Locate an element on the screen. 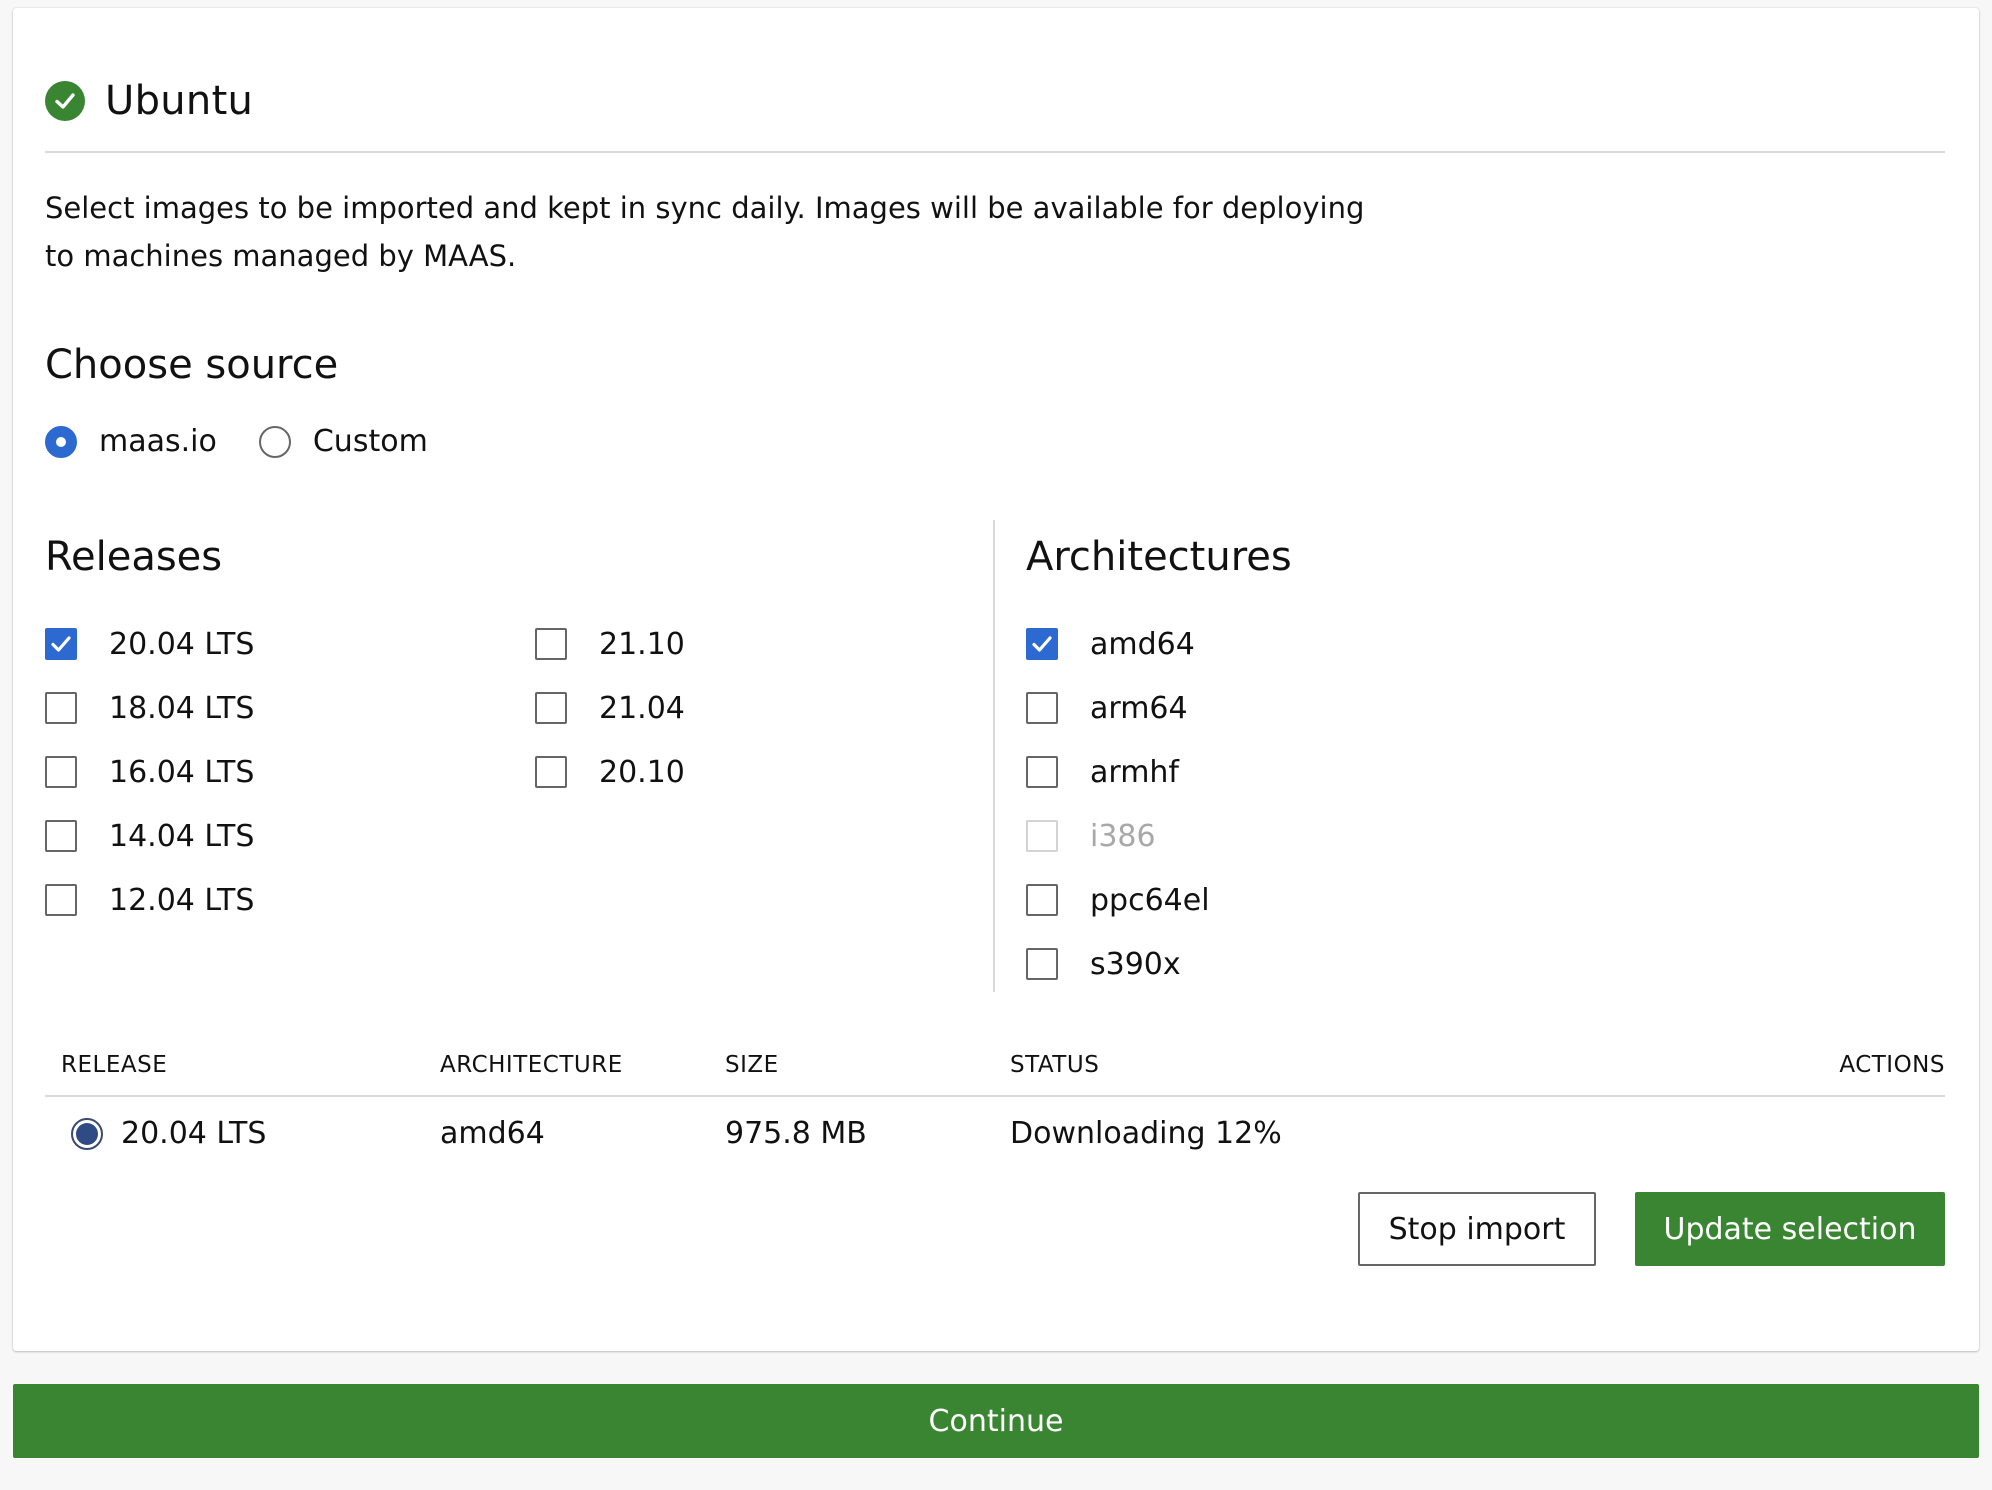 The width and height of the screenshot is (1992, 1490). release-option: 21.04 is located at coordinates (610, 708).